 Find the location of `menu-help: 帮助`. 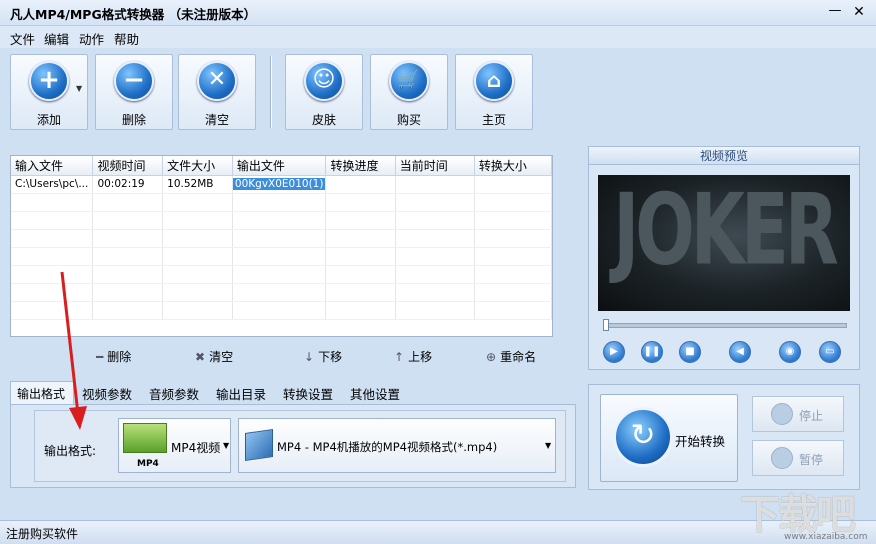

menu-help: 帮助 is located at coordinates (126, 38).